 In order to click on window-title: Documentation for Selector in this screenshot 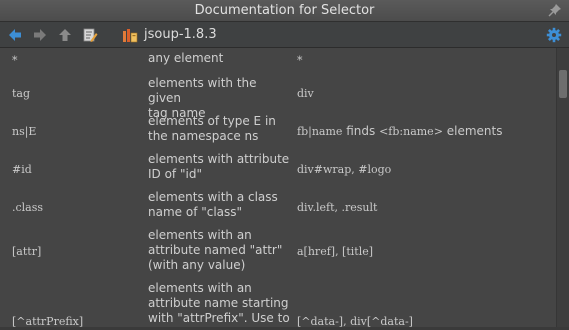, I will do `click(284, 10)`.